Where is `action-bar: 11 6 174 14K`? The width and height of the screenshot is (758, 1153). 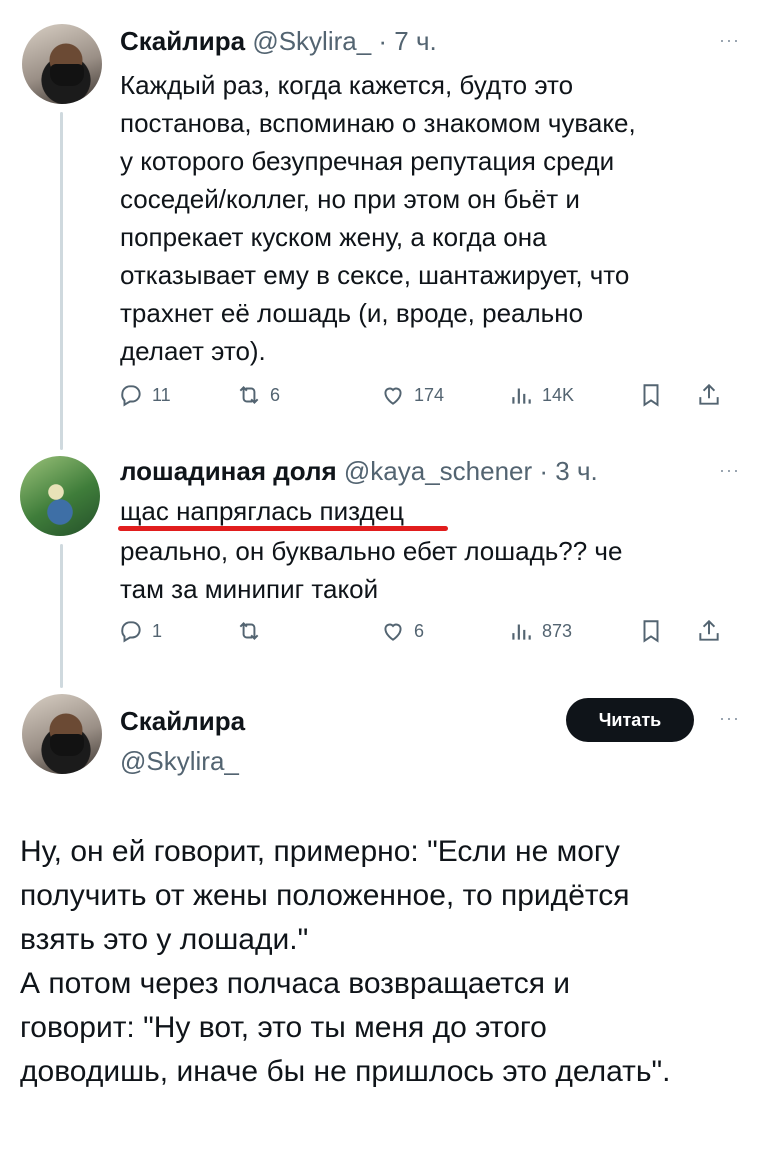 action-bar: 11 6 174 14K is located at coordinates (428, 395).